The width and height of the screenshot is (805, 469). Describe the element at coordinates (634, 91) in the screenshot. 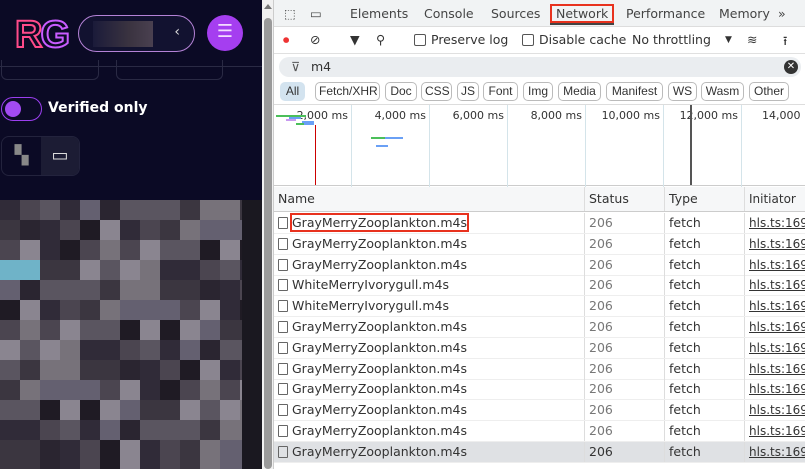

I see `type-filter-manifest: Manifest` at that location.